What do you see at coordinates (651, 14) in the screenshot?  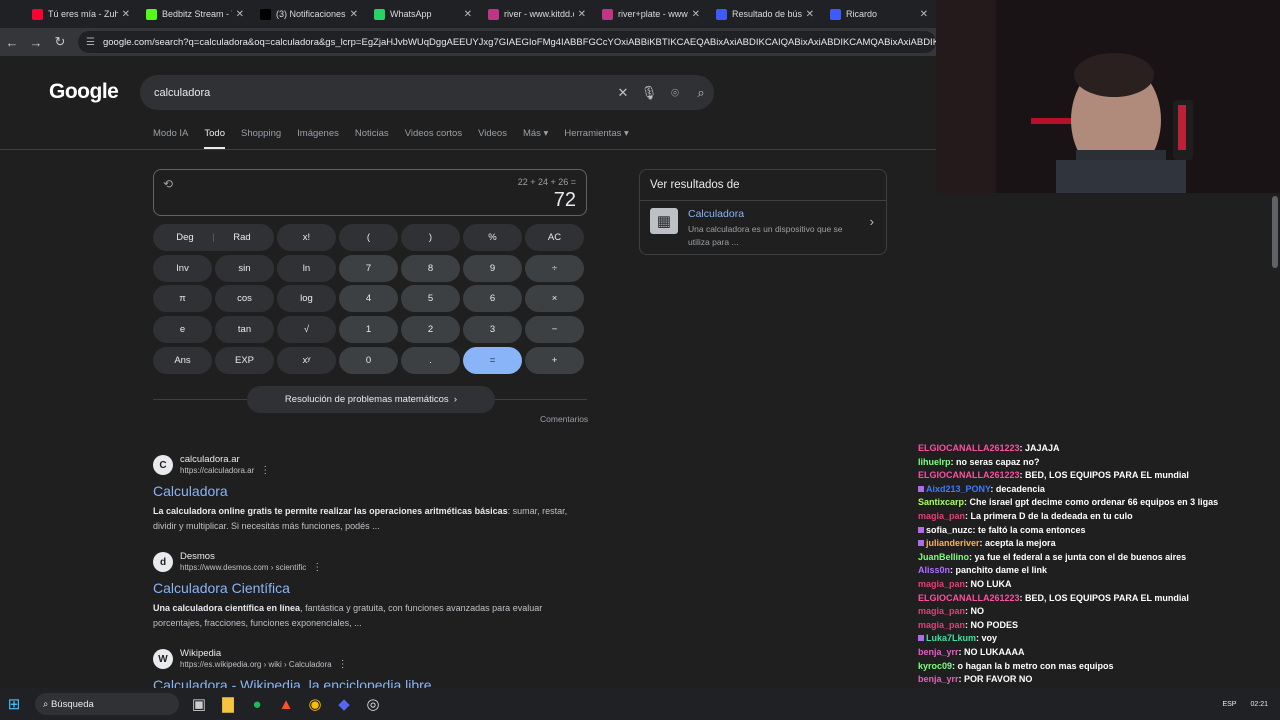 I see `browser-tab: river+plate - www.kit ✕` at bounding box center [651, 14].